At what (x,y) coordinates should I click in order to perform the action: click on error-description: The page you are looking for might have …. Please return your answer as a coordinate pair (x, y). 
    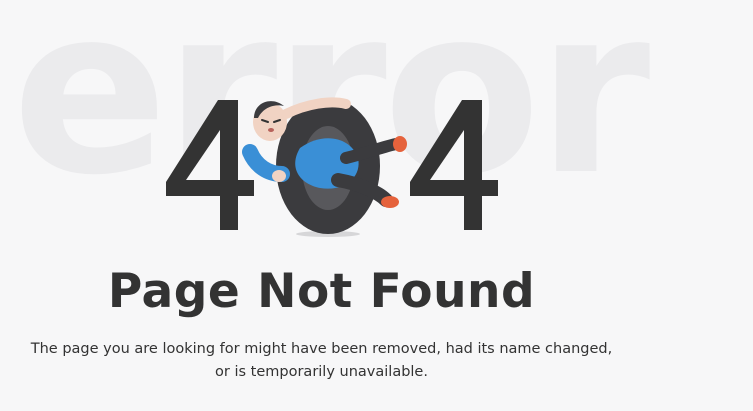
    Looking at the image, I should click on (321, 361).